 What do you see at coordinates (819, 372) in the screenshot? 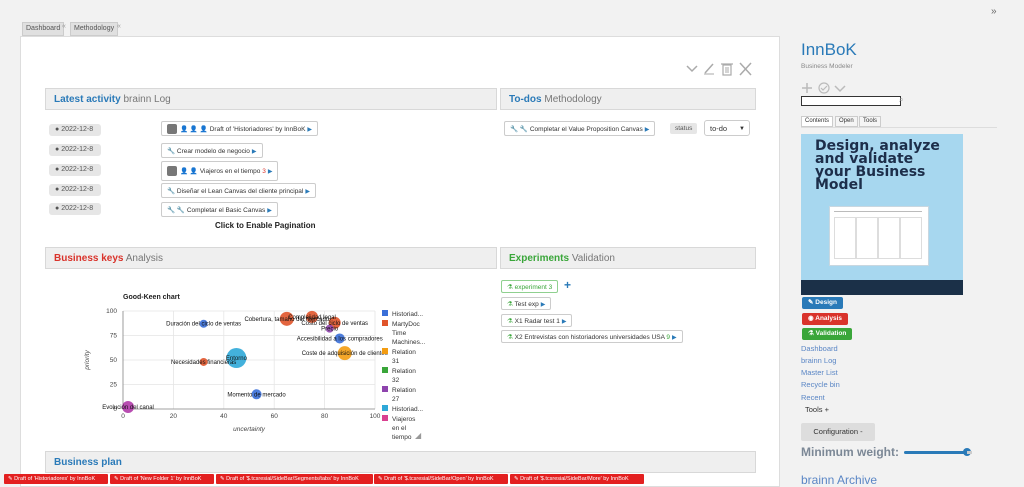
I see `link-master-list: Master List` at bounding box center [819, 372].